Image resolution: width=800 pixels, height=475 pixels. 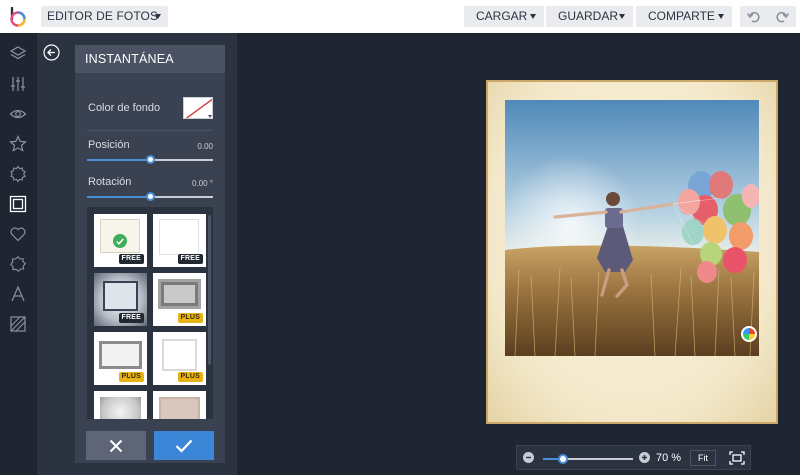 I want to click on frame-gallery: FREE FREE FREE PLUS PLUS PLUS, so click(x=150, y=313).